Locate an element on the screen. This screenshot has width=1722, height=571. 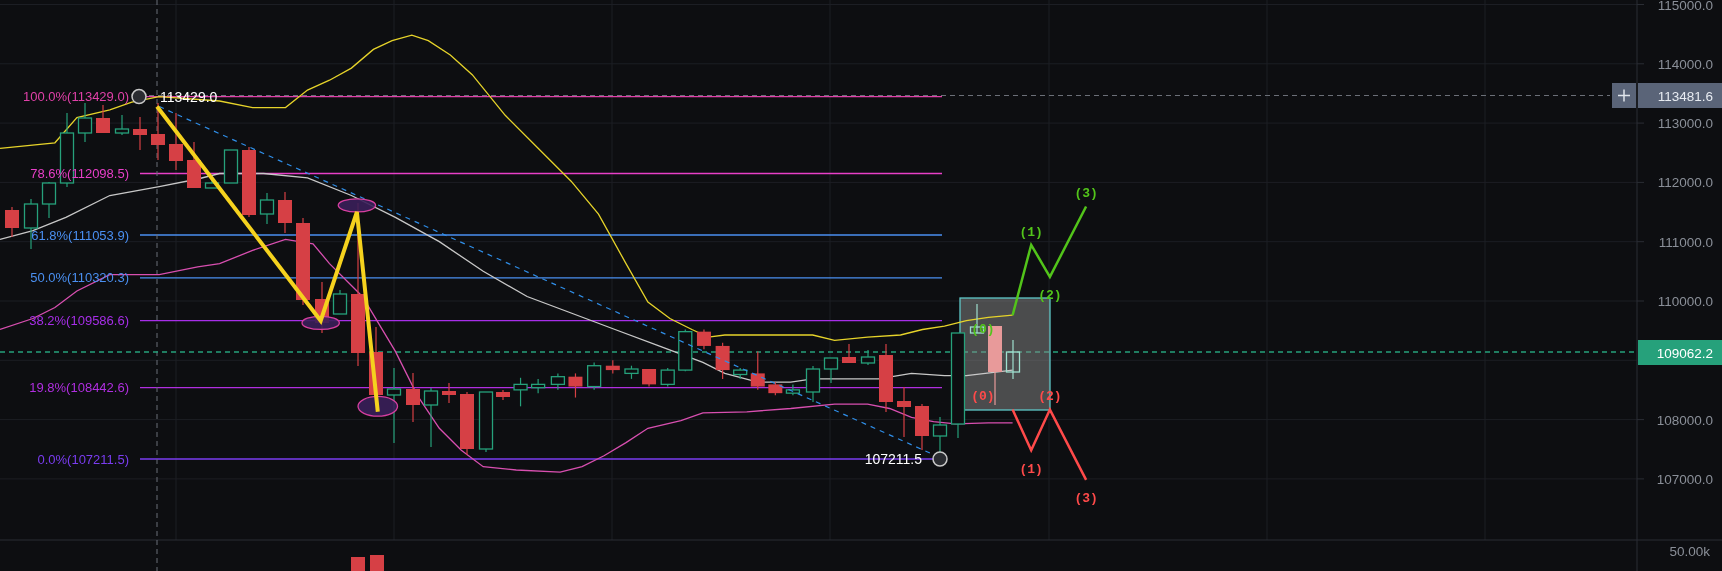
crosshair-price-tag: 113481.6 is located at coordinates (1680, 95).